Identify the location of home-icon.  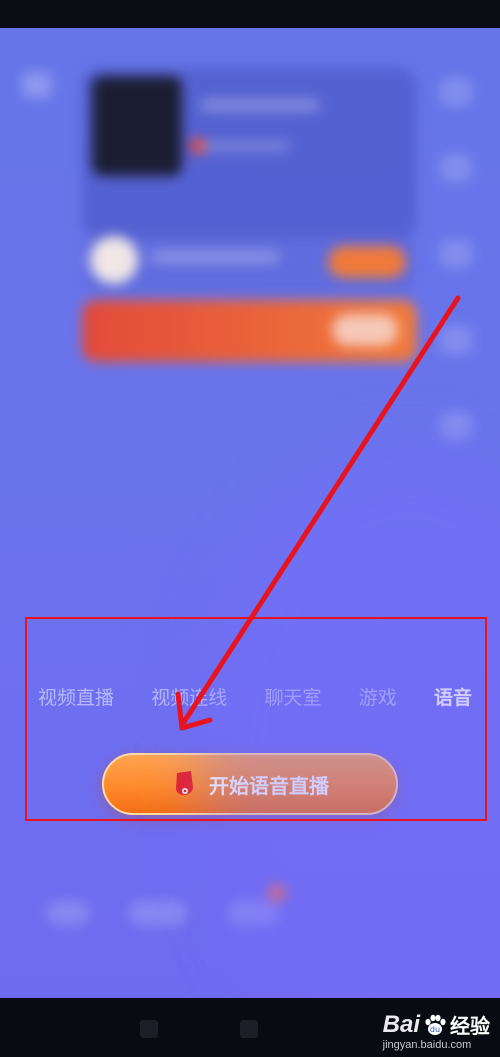
(249, 1029).